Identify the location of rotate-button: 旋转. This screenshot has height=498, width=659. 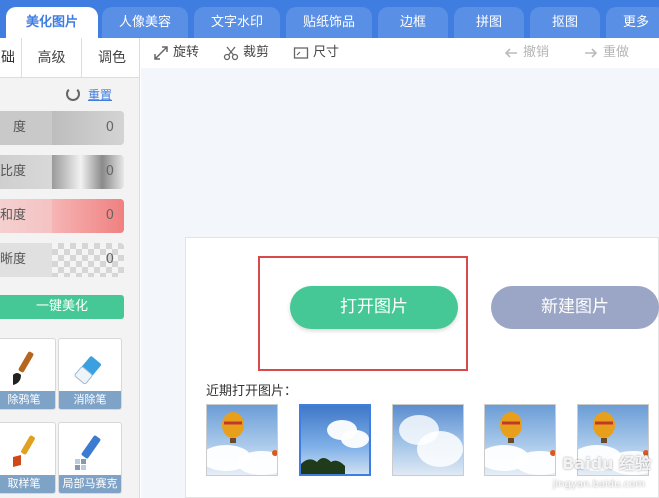
(183, 53).